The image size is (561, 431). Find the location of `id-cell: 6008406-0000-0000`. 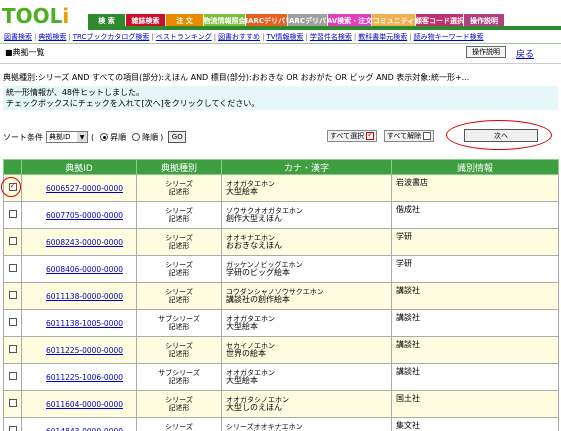

id-cell: 6008406-0000-0000 is located at coordinates (79, 269).